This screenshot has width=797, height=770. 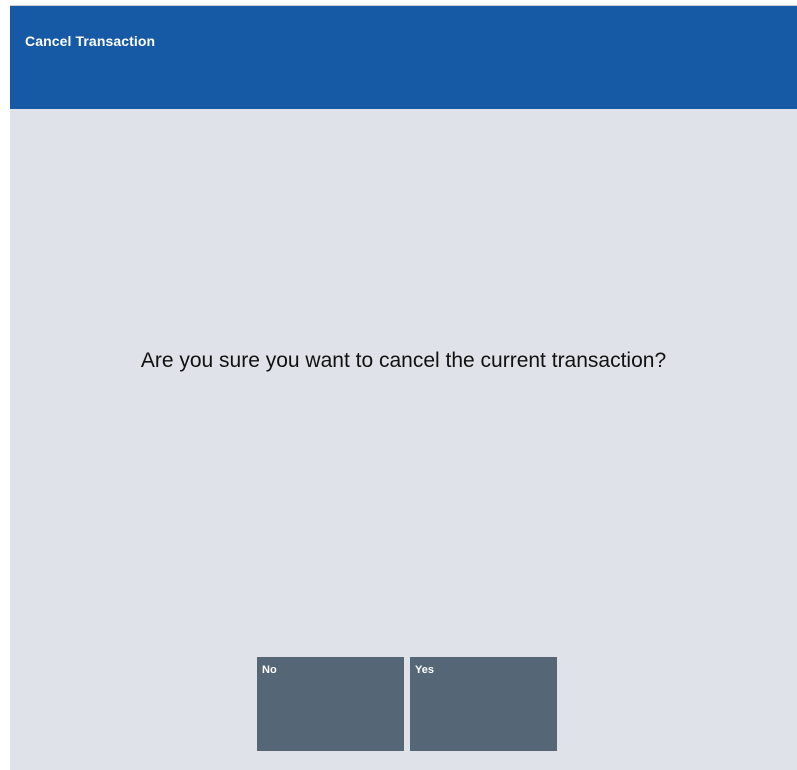 I want to click on yes-button: Yes, so click(x=483, y=704).